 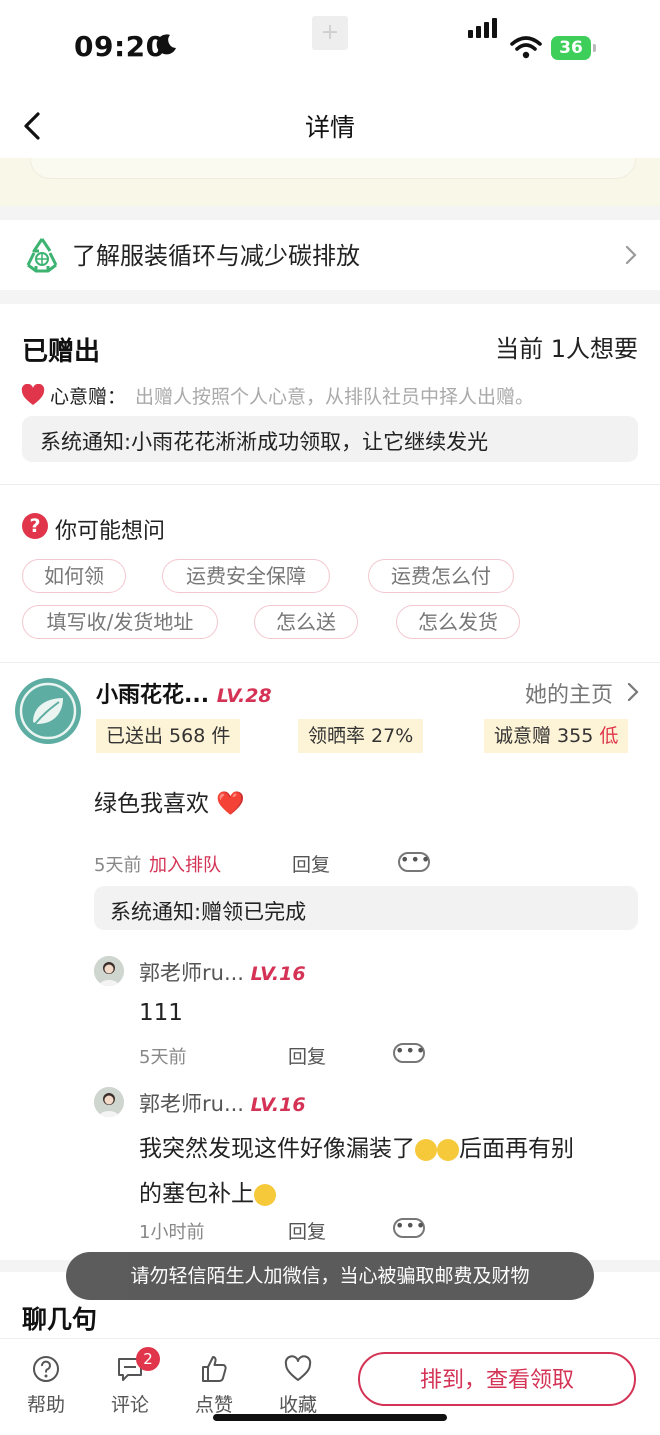 I want to click on faq-chip-shipping-pay: 运费怎么付, so click(x=441, y=576).